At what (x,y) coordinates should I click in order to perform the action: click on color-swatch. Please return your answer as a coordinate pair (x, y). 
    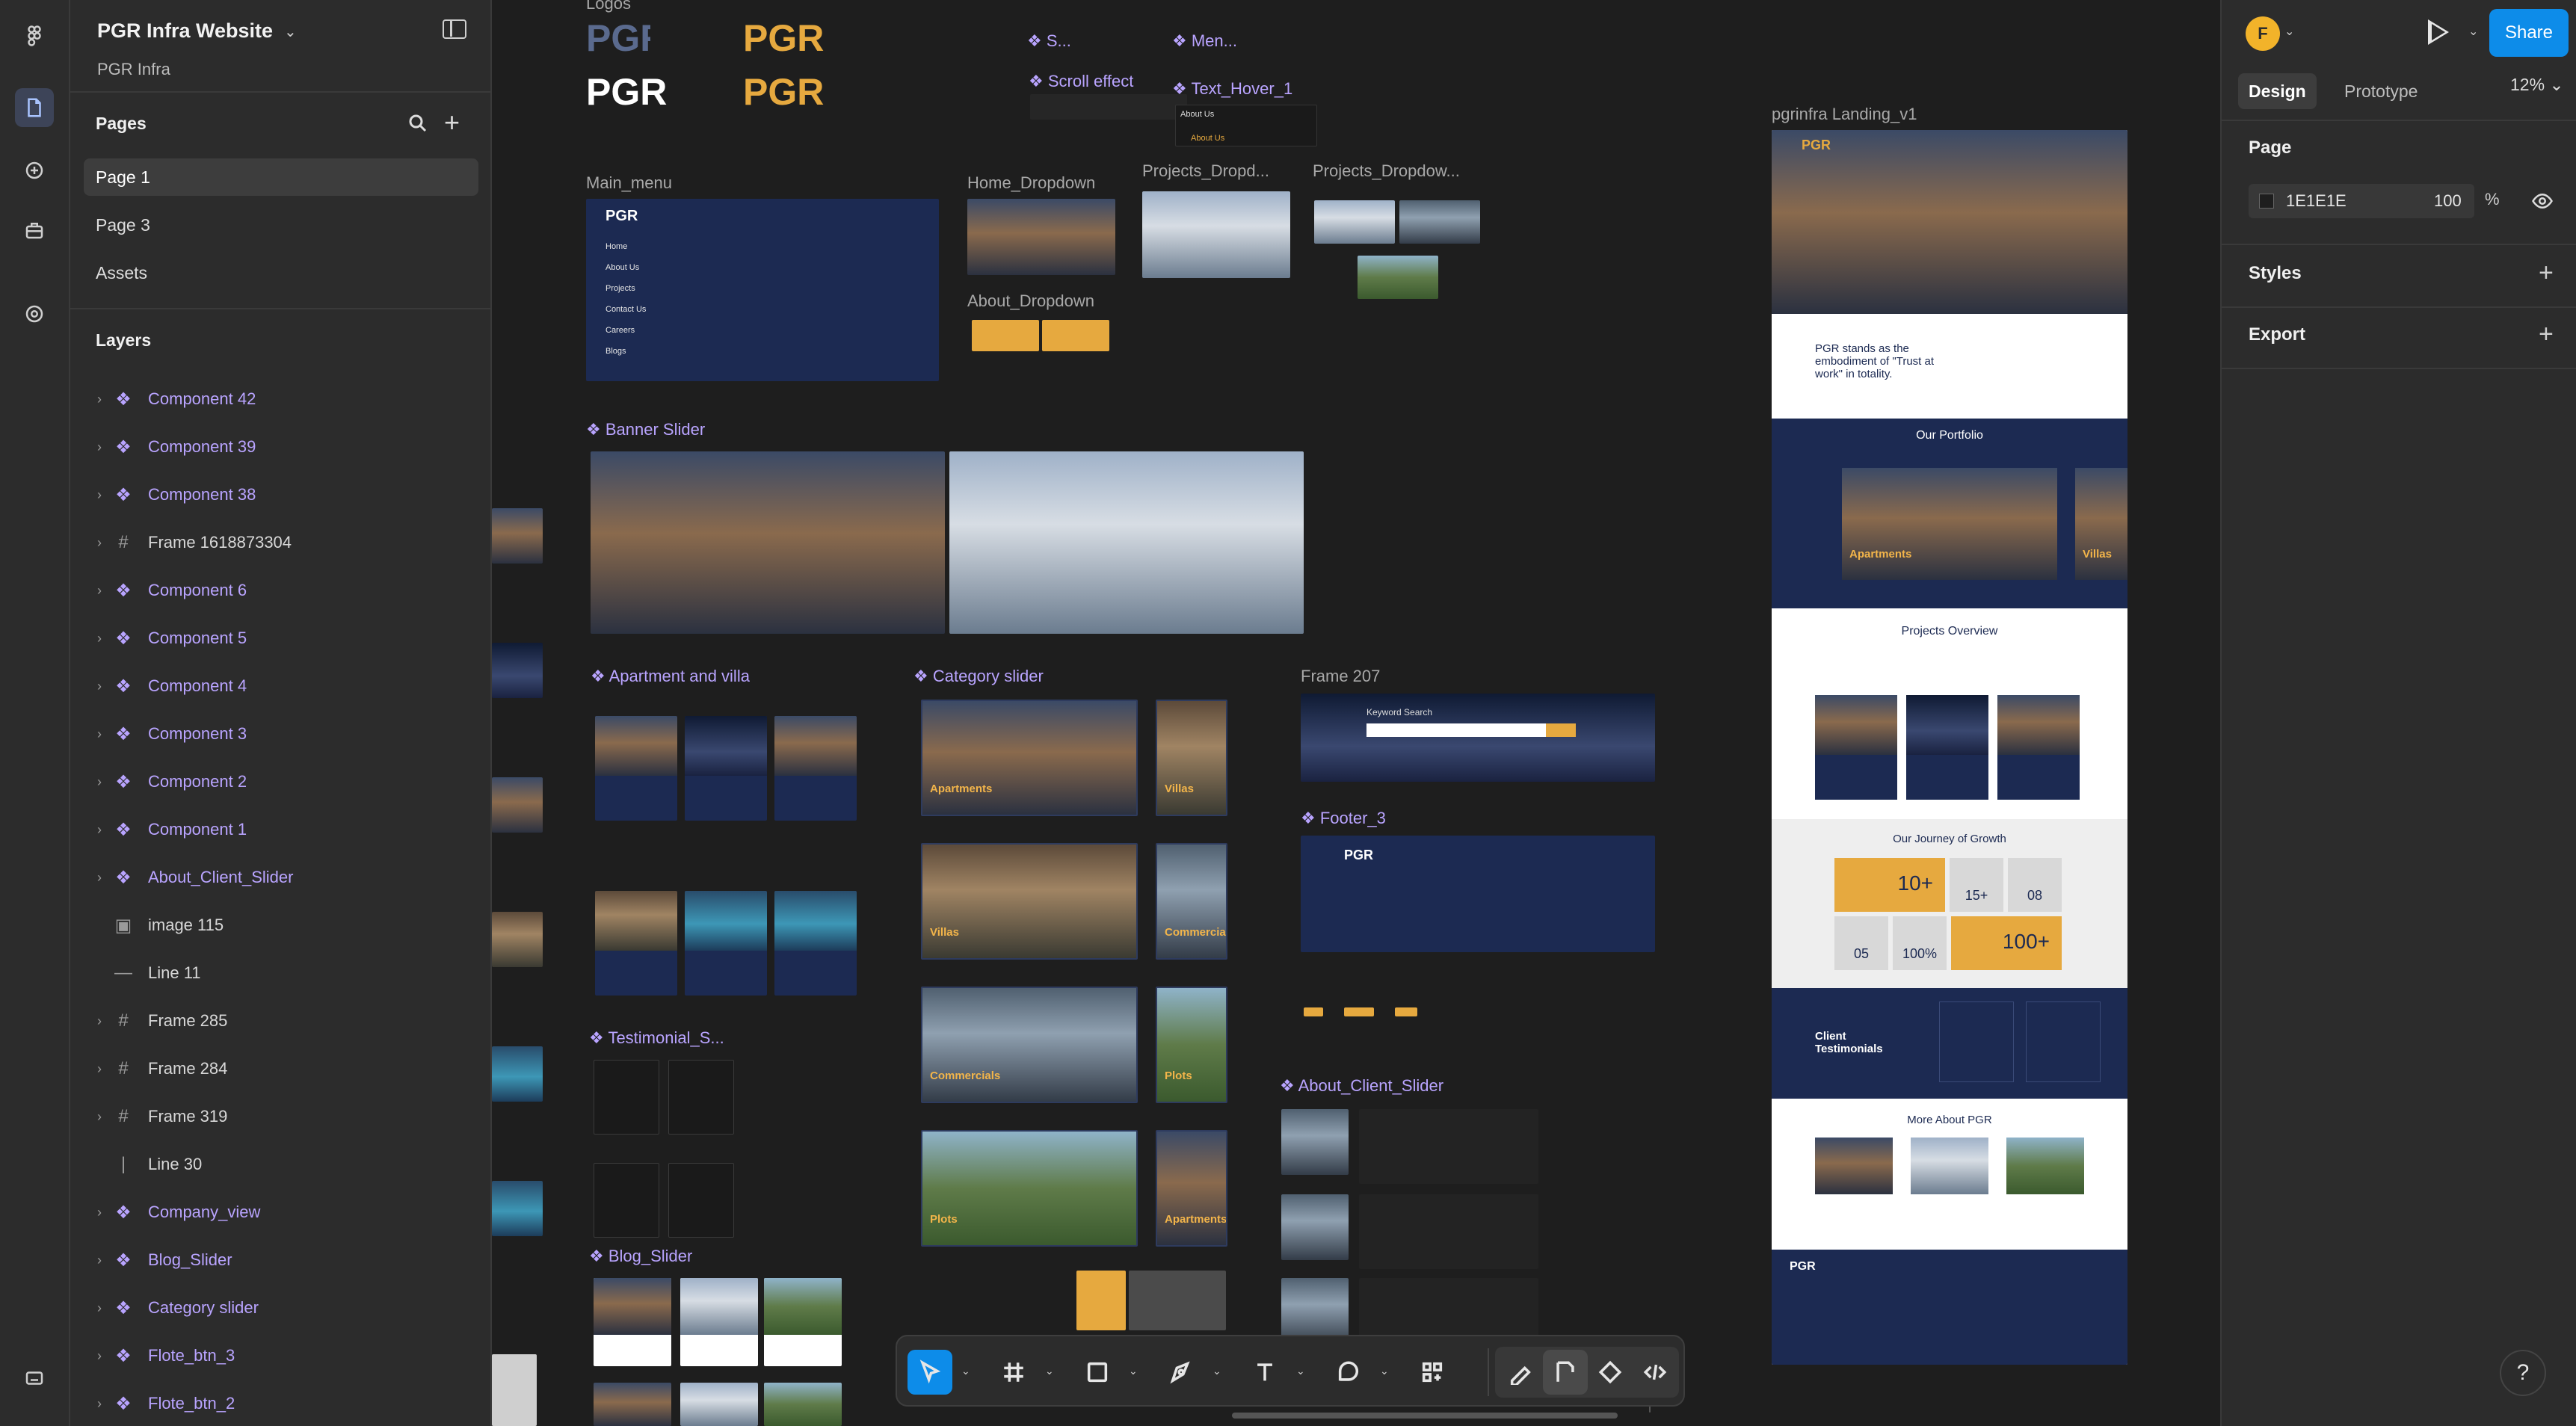
    Looking at the image, I should click on (2266, 201).